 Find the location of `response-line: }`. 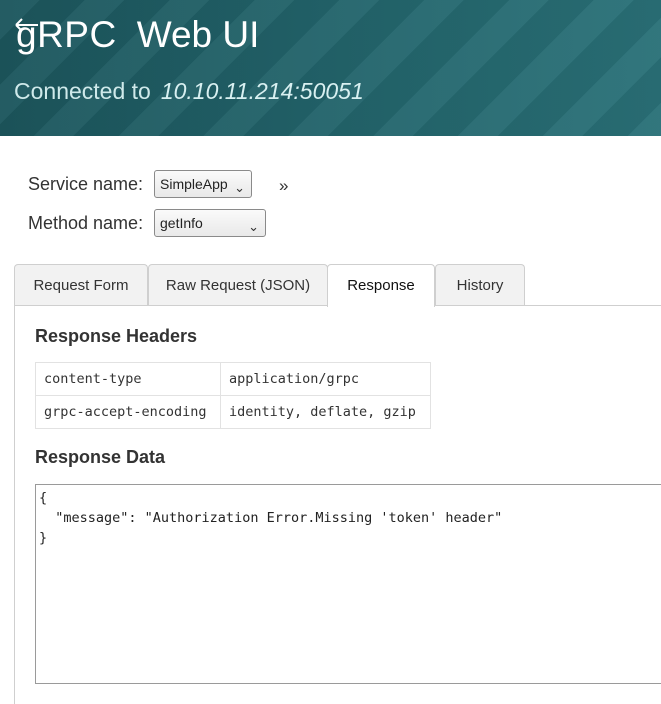

response-line: } is located at coordinates (43, 538).